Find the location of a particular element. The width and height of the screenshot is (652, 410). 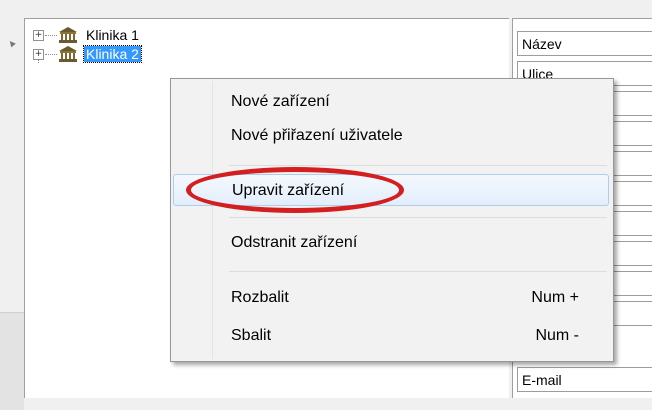

property-field-nazev: Název is located at coordinates (584, 43).